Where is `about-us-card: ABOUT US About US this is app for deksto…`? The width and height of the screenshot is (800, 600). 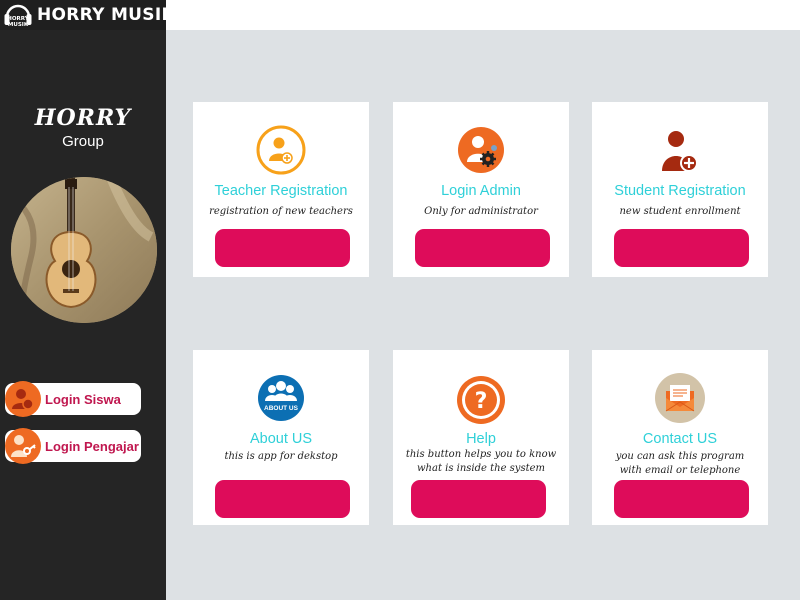 about-us-card: ABOUT US About US this is app for deksto… is located at coordinates (281, 437).